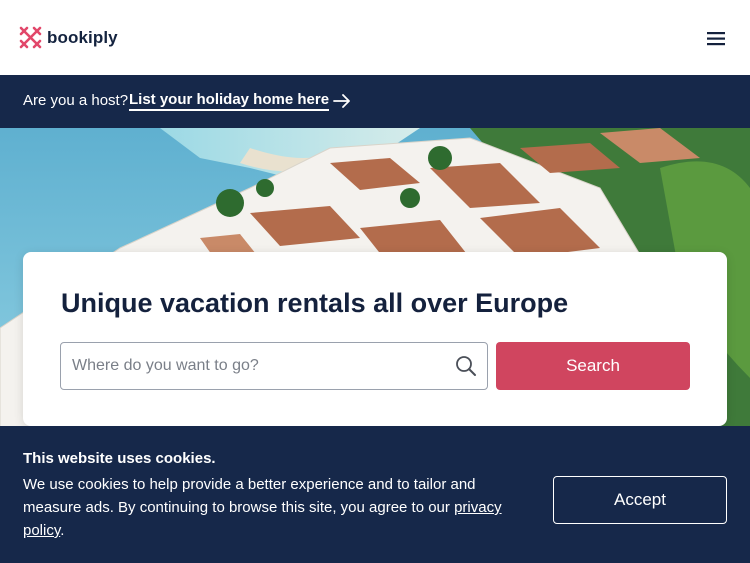 The image size is (750, 563). Describe the element at coordinates (229, 101) in the screenshot. I see `list-home-link: List your holiday home here` at that location.